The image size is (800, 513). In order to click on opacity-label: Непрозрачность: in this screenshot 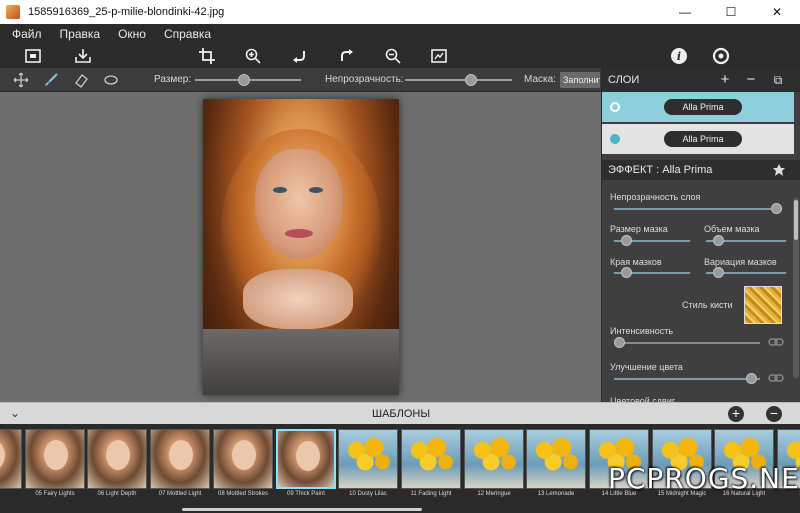, I will do `click(364, 79)`.